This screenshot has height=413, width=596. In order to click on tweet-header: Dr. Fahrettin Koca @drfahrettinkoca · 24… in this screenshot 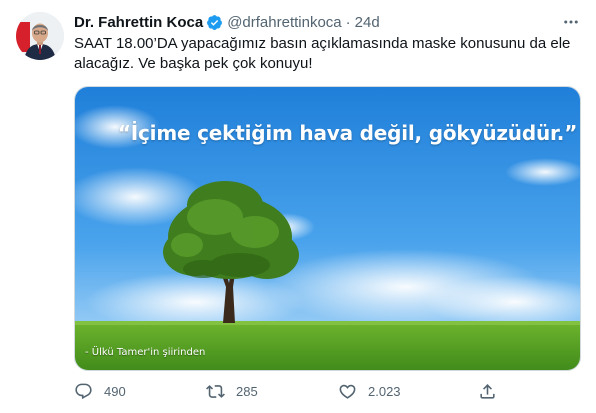, I will do `click(227, 22)`.